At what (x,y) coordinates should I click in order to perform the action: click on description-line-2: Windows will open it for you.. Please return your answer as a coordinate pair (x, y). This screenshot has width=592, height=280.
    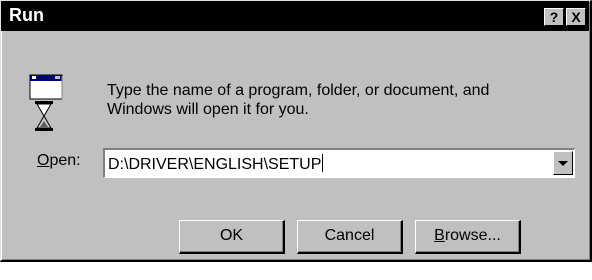
    Looking at the image, I should click on (208, 109).